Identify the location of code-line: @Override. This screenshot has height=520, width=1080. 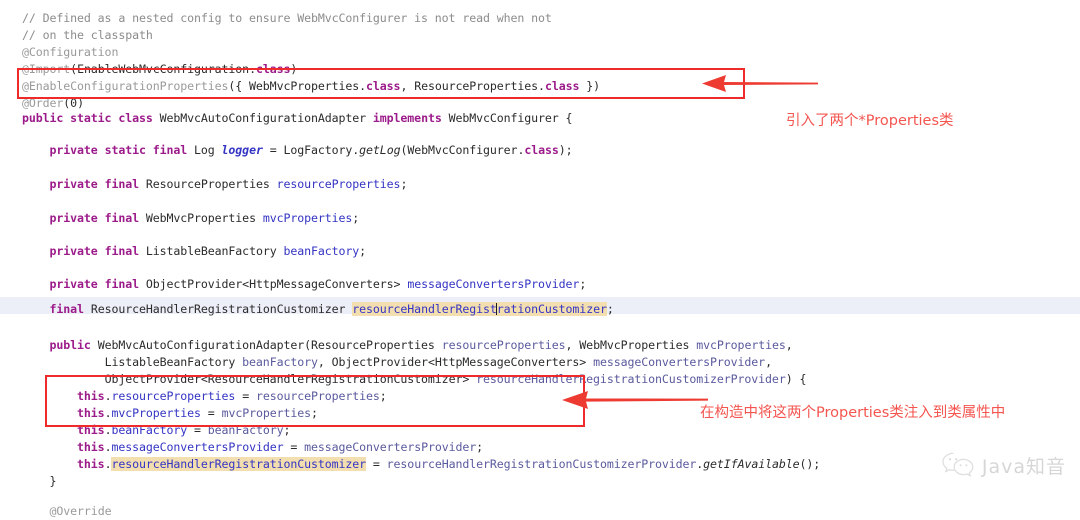
(80, 511).